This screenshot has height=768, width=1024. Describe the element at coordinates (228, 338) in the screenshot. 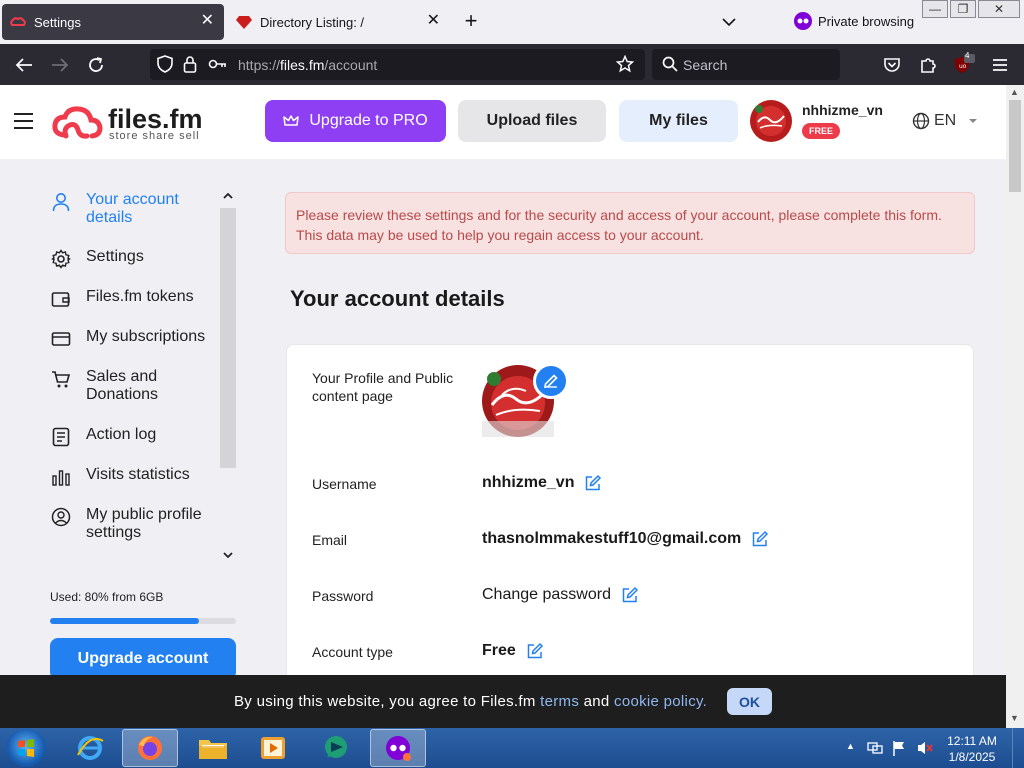

I see `sidebar-scrollbar-thumb` at that location.